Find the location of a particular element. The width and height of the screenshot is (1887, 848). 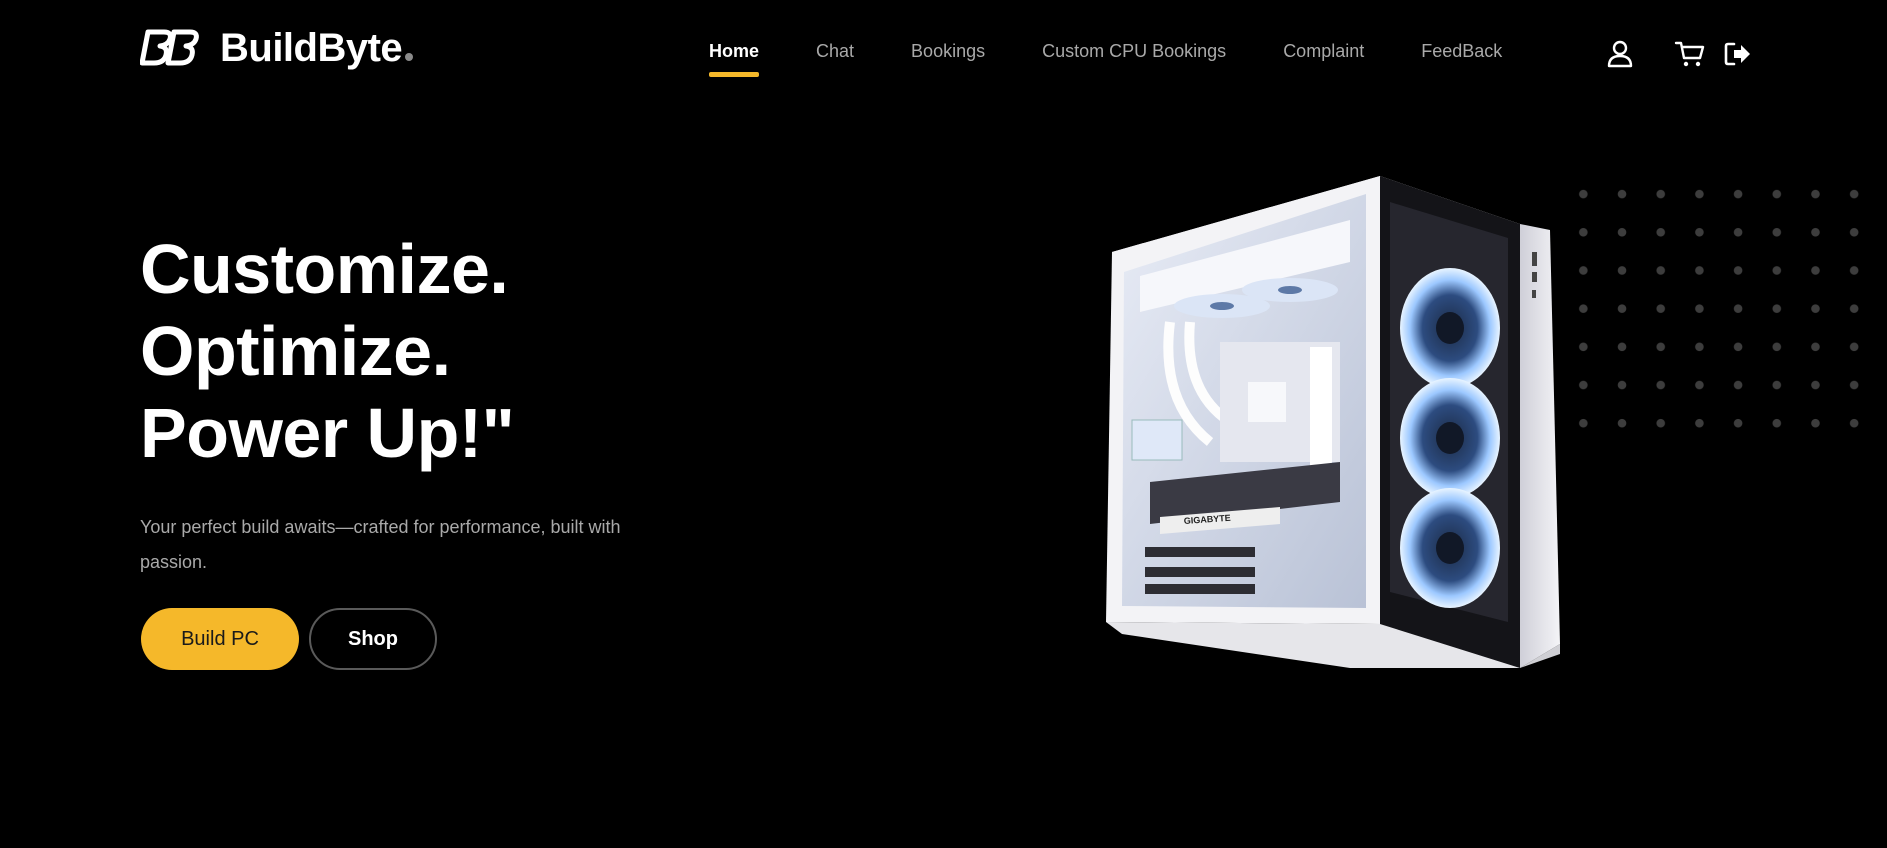

build-pc-button: Build PC is located at coordinates (220, 639).